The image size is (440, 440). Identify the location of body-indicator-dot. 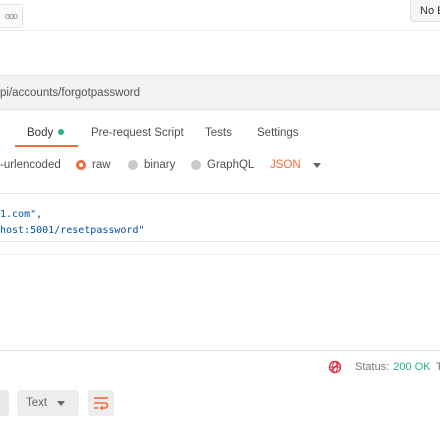
(61, 132).